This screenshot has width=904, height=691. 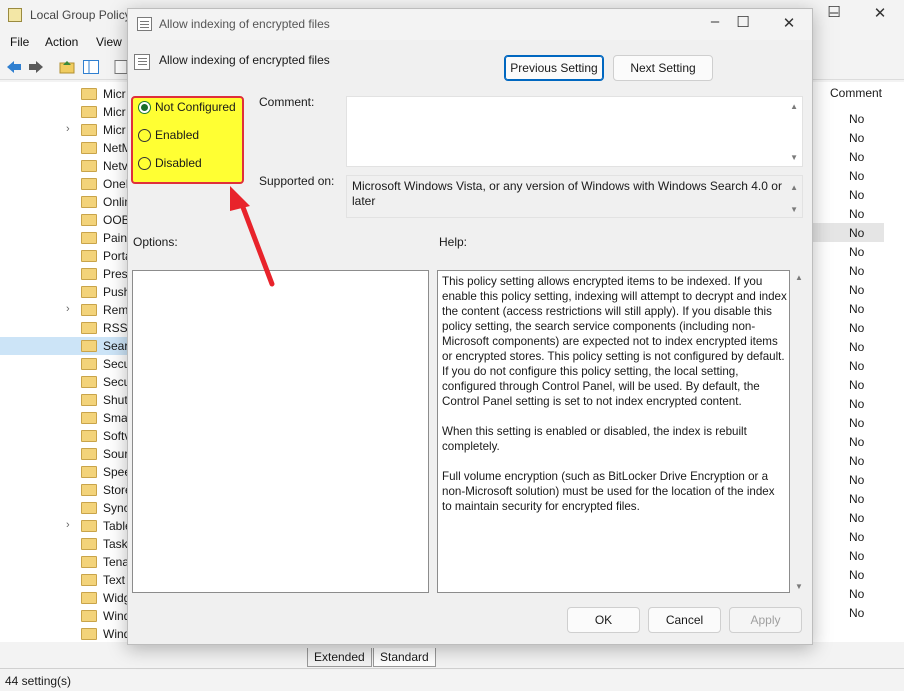 I want to click on annotation-arrow, so click(x=252, y=236).